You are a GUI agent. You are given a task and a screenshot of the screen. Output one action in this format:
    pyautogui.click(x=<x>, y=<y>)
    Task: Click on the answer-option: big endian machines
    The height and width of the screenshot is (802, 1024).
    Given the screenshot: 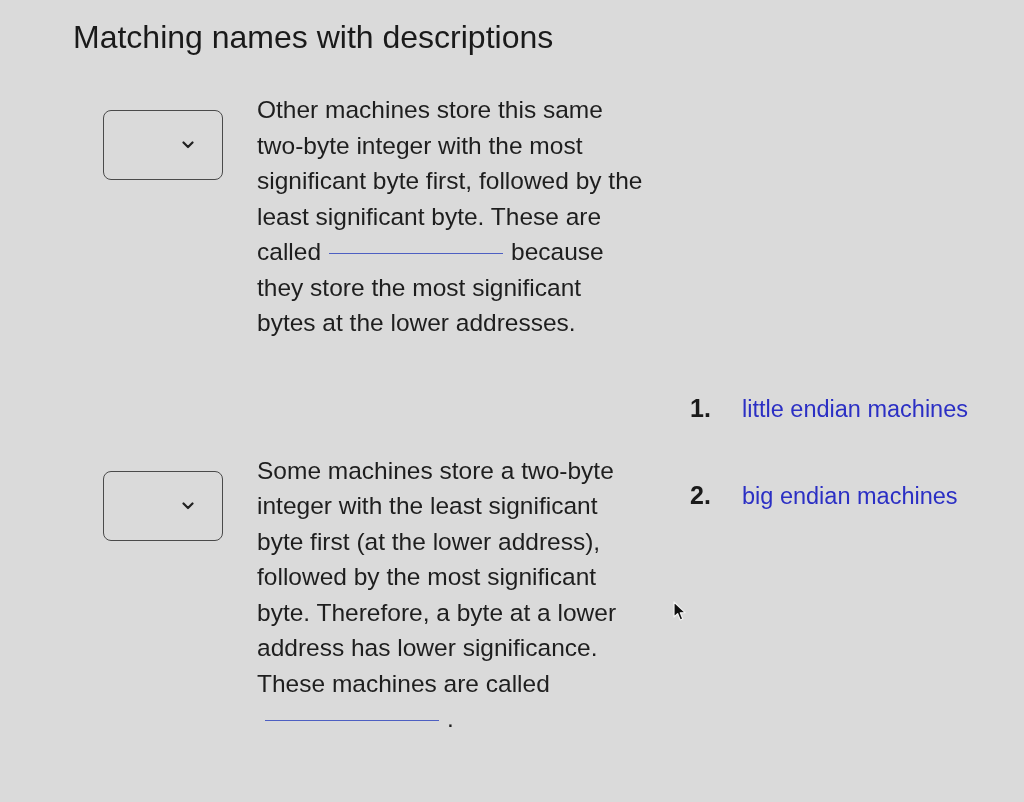 What is the action you would take?
    pyautogui.click(x=850, y=496)
    